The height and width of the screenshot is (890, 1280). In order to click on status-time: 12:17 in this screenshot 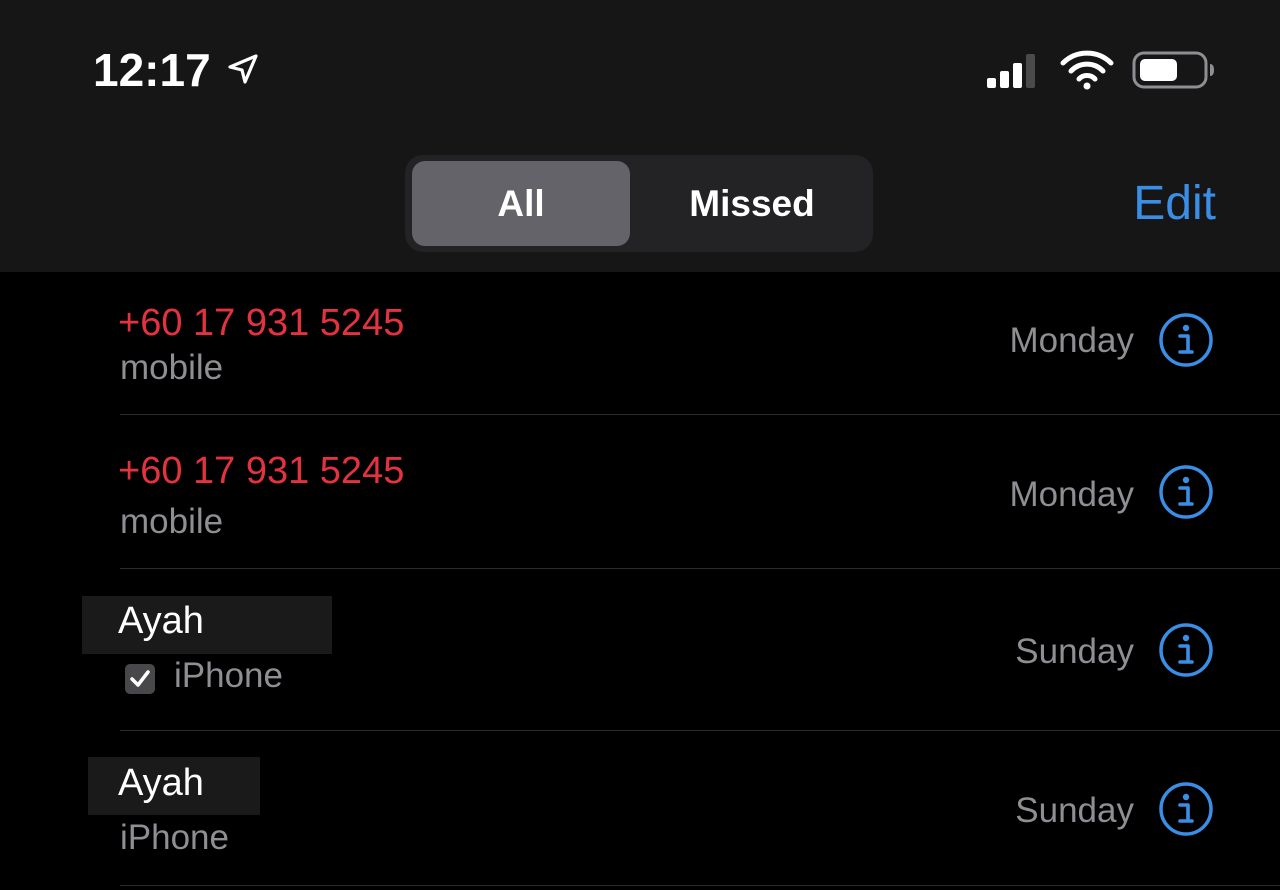, I will do `click(152, 70)`.